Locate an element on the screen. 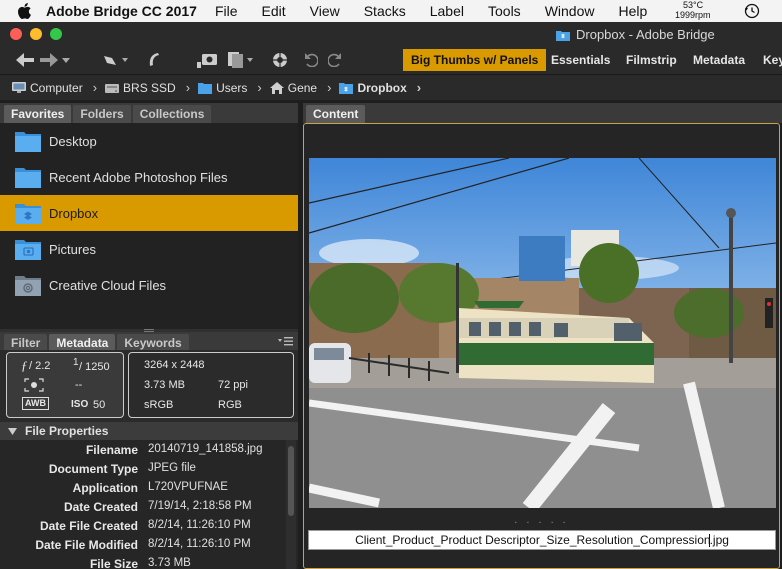 This screenshot has width=782, height=569. boomerang-icon is located at coordinates (154, 60).